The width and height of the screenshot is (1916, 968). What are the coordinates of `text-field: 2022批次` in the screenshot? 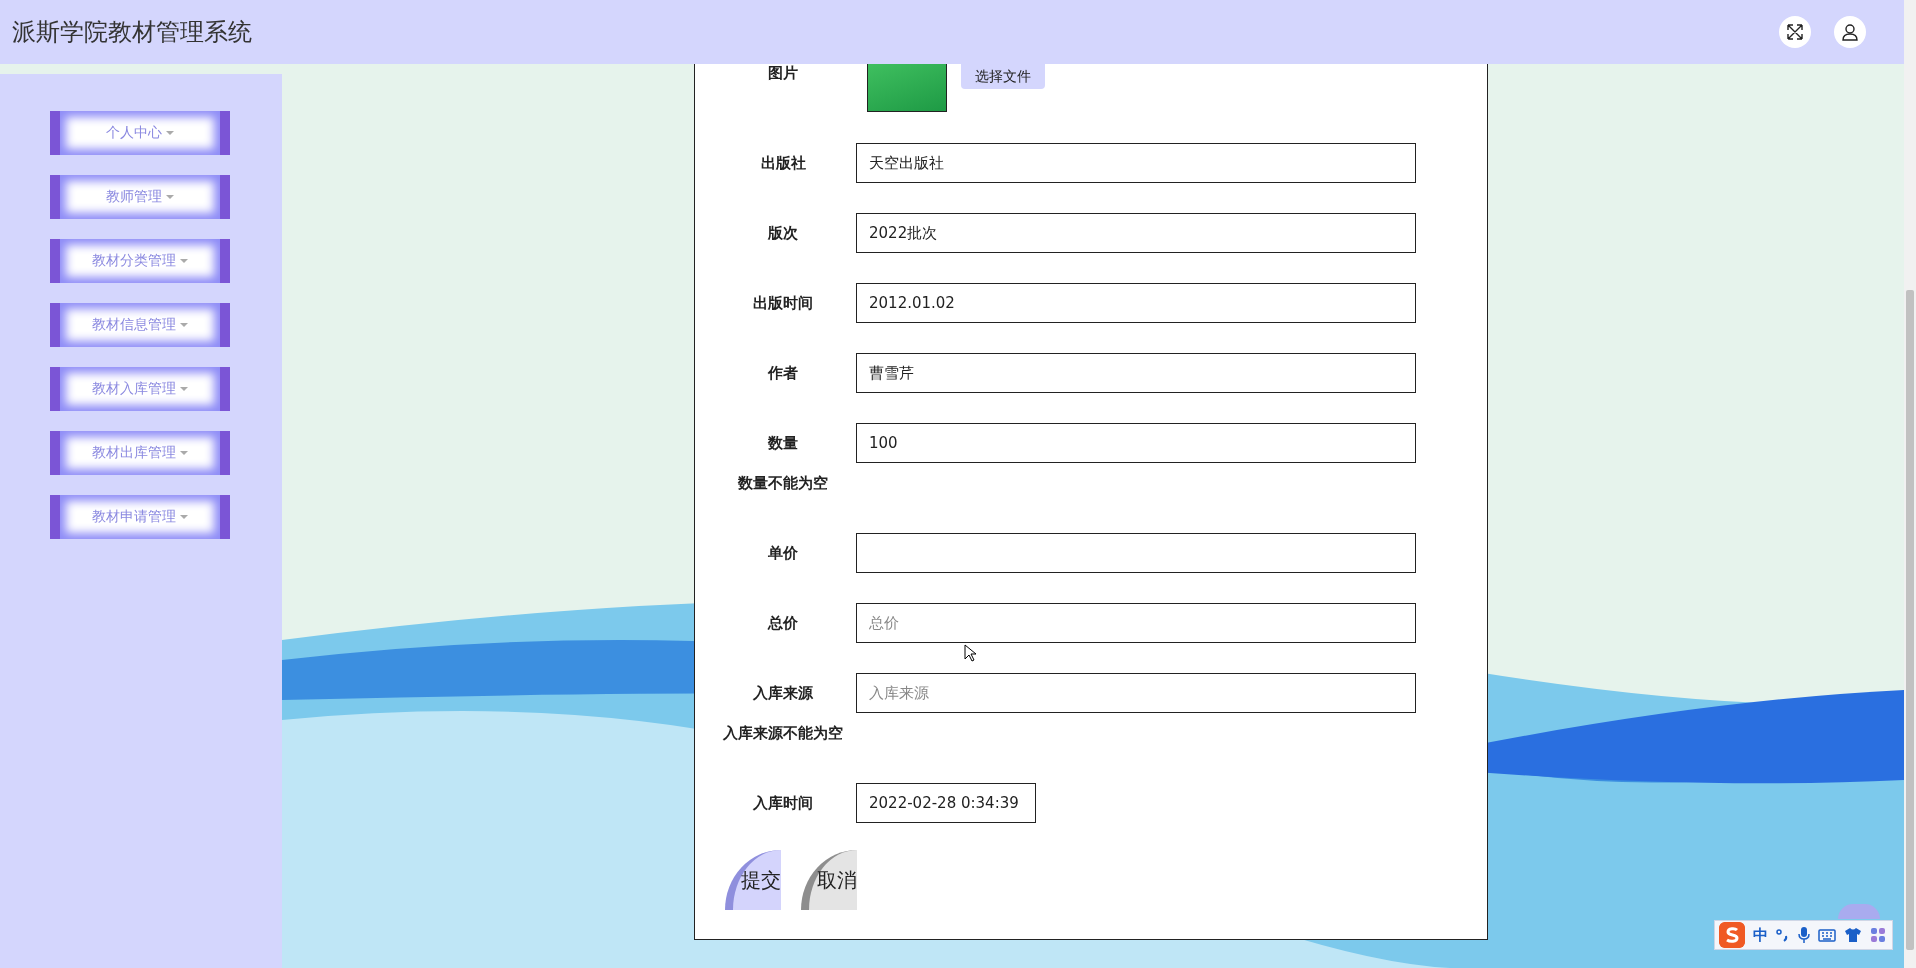 It's located at (1136, 233).